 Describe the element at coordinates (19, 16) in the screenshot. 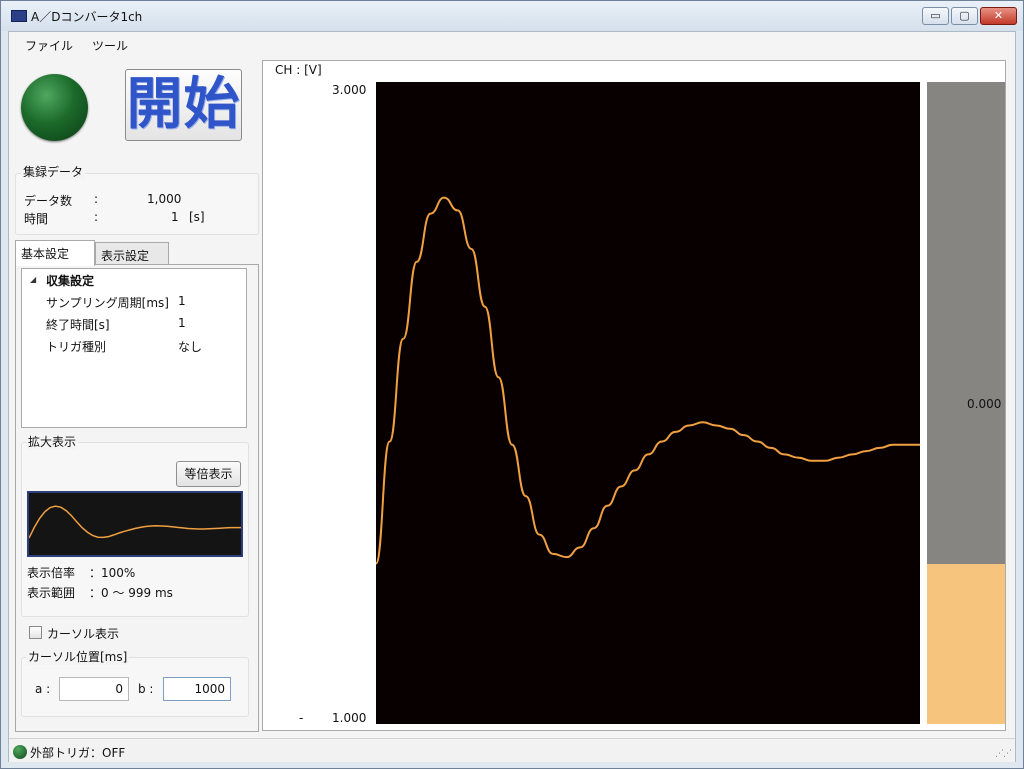

I see `monitor-icon` at that location.